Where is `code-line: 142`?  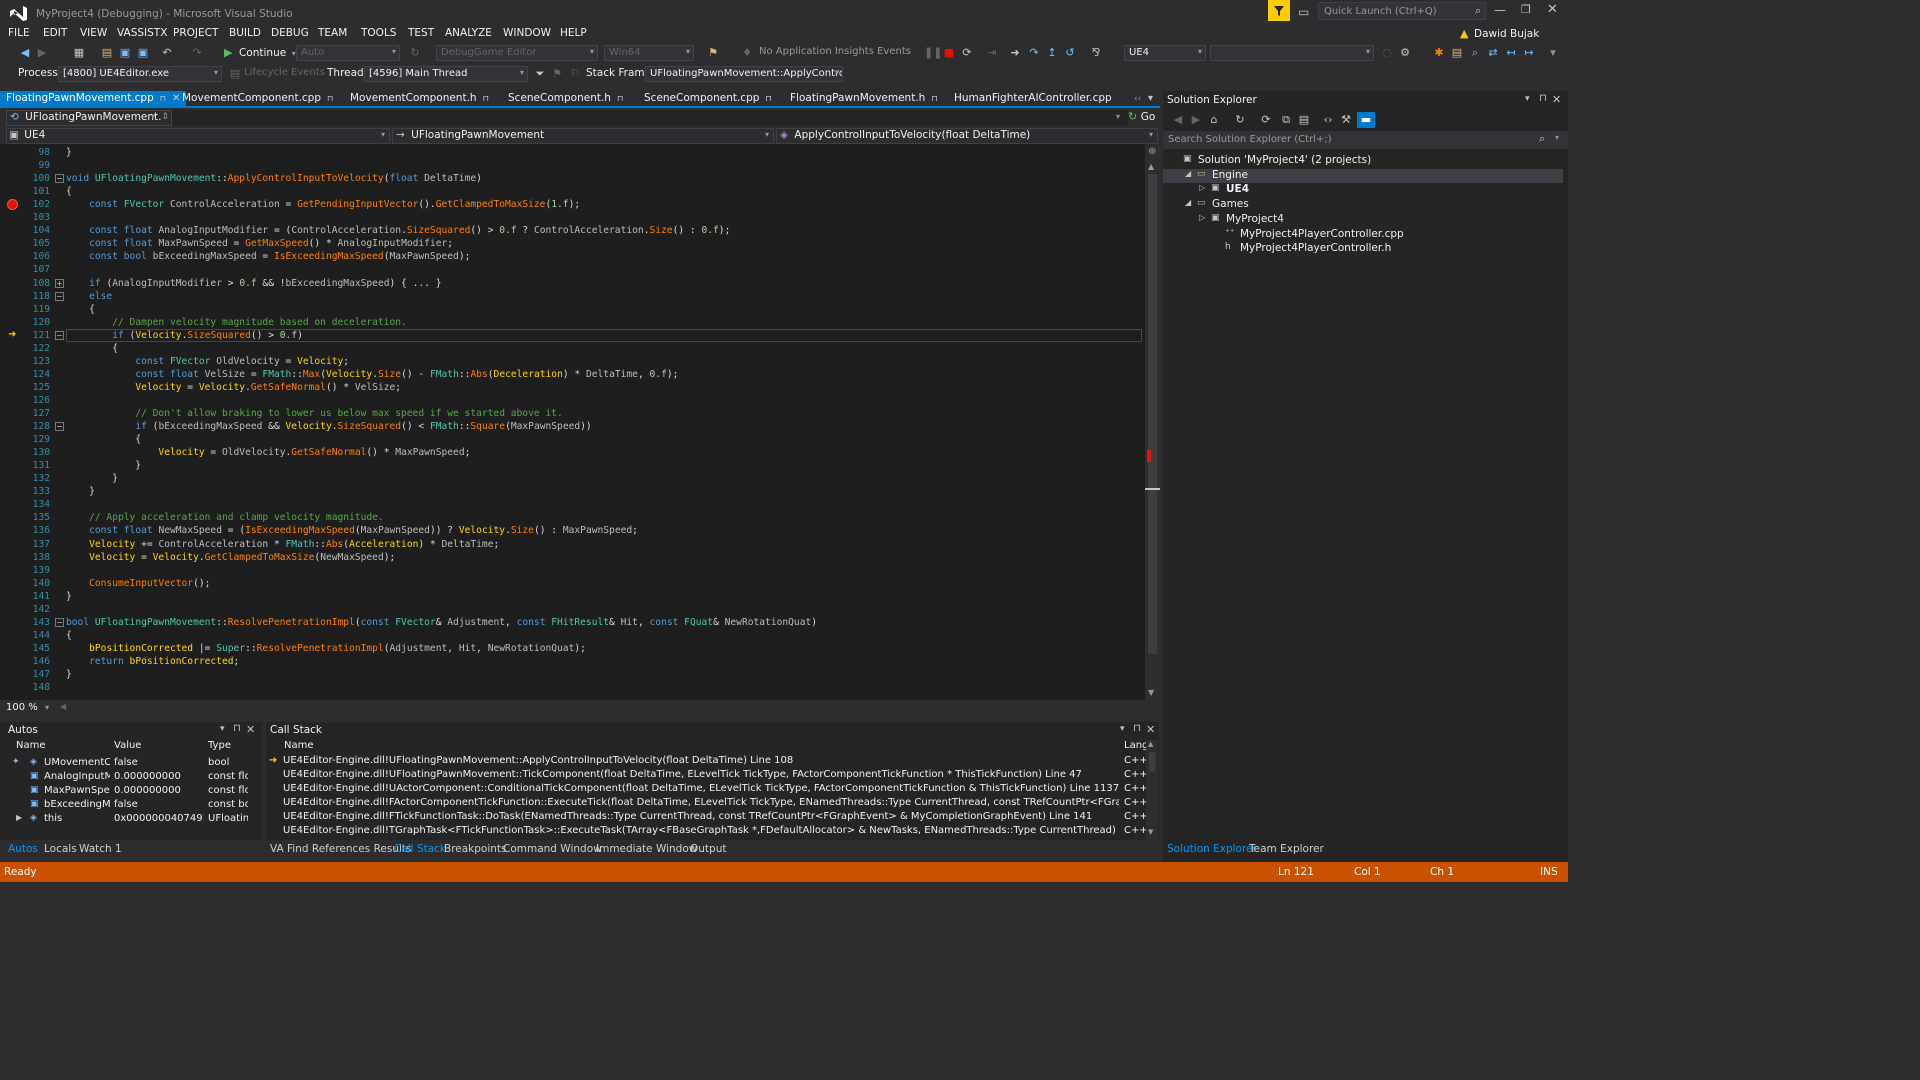
code-line: 142 is located at coordinates (572, 609).